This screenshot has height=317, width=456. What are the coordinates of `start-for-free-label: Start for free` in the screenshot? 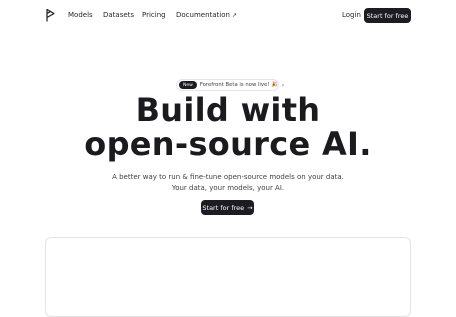 It's located at (387, 15).